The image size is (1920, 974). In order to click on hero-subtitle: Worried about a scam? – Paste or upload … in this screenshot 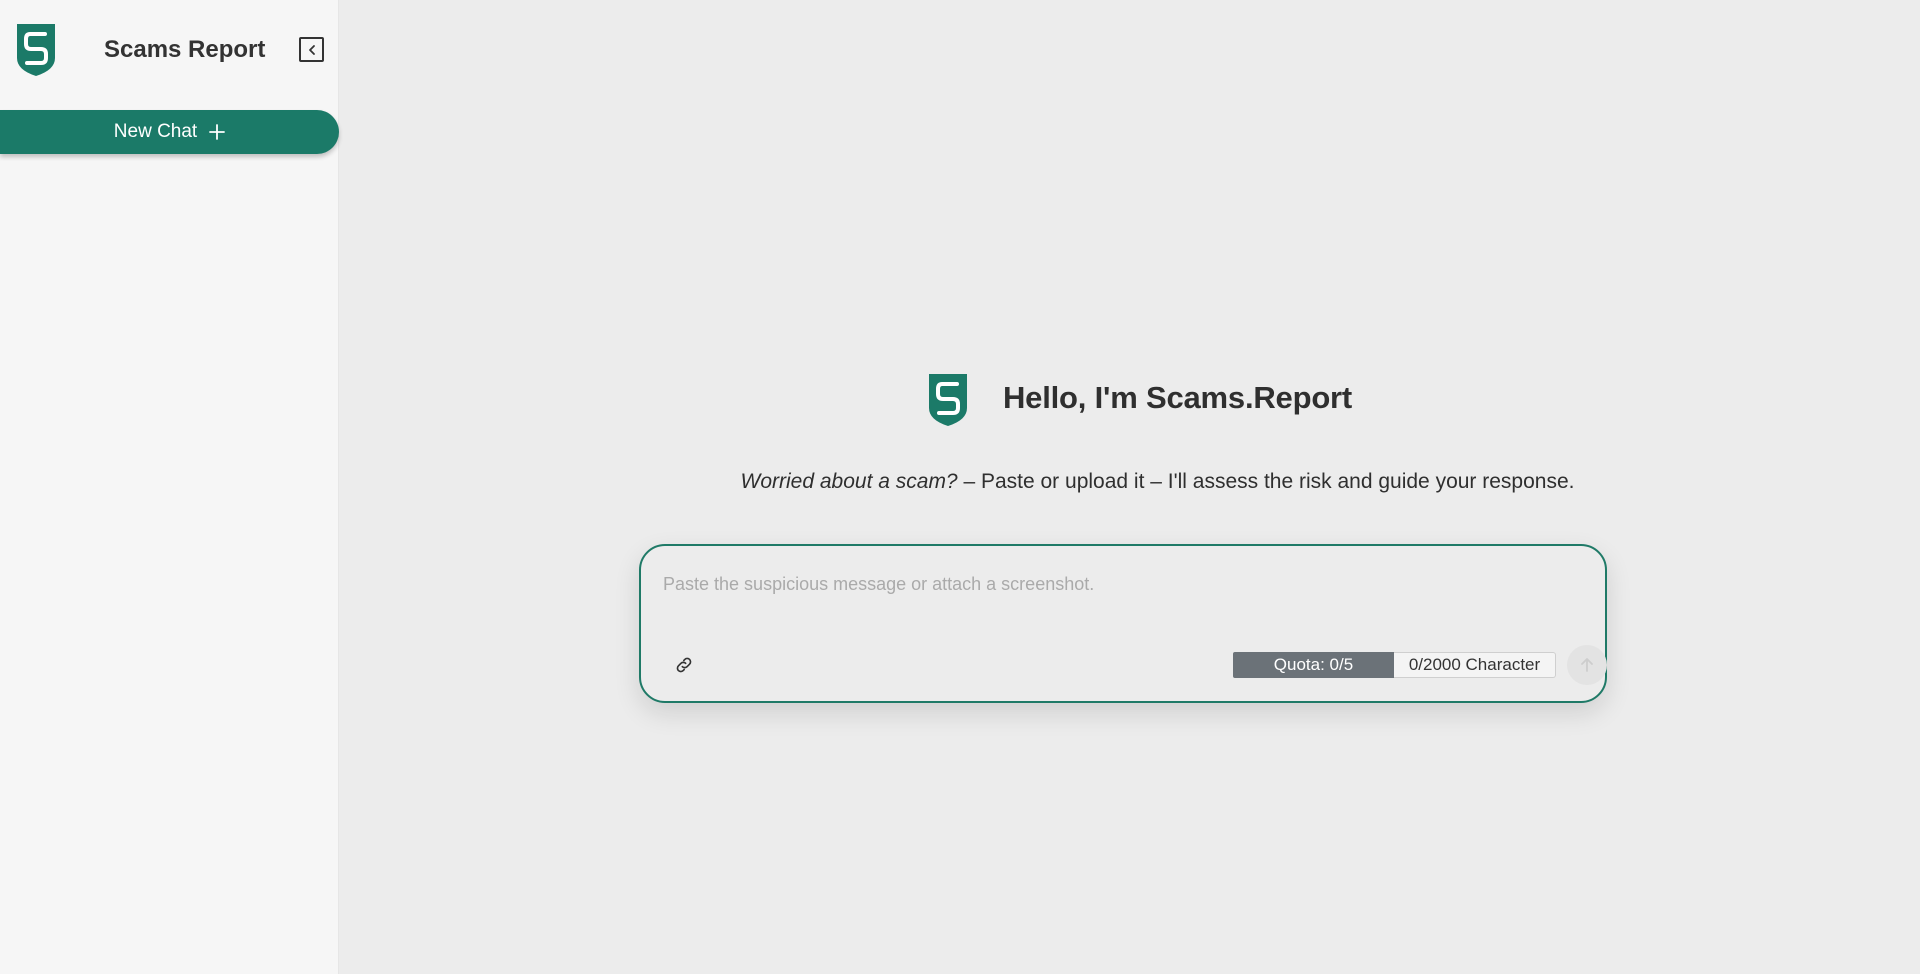, I will do `click(1130, 482)`.